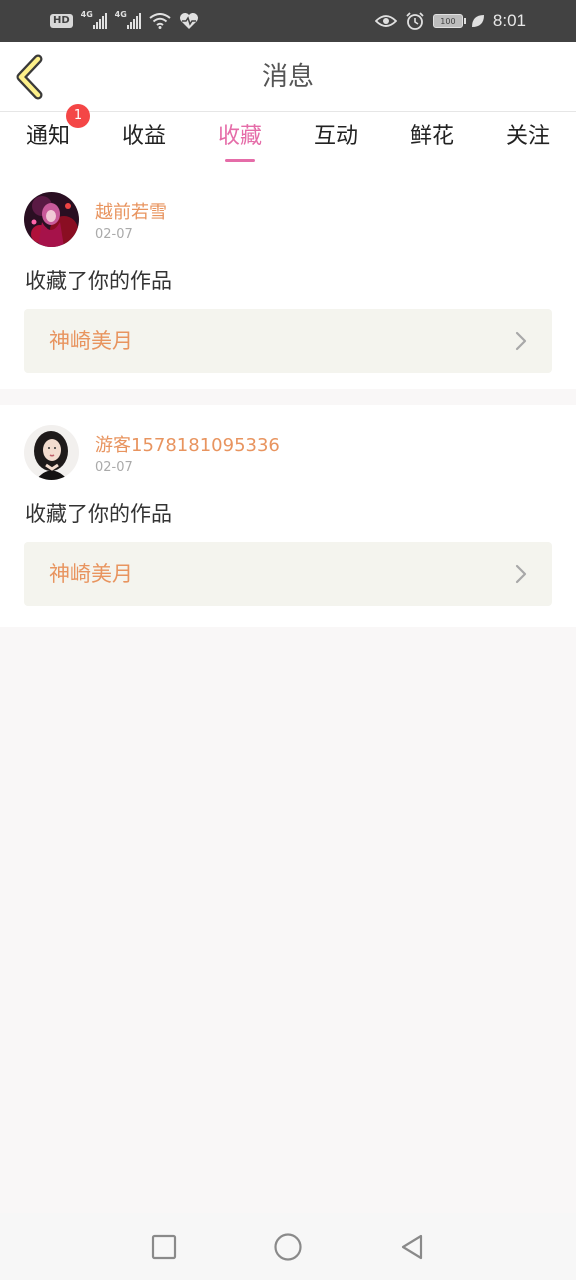  What do you see at coordinates (143, 136) in the screenshot?
I see `tab-label: 收益` at bounding box center [143, 136].